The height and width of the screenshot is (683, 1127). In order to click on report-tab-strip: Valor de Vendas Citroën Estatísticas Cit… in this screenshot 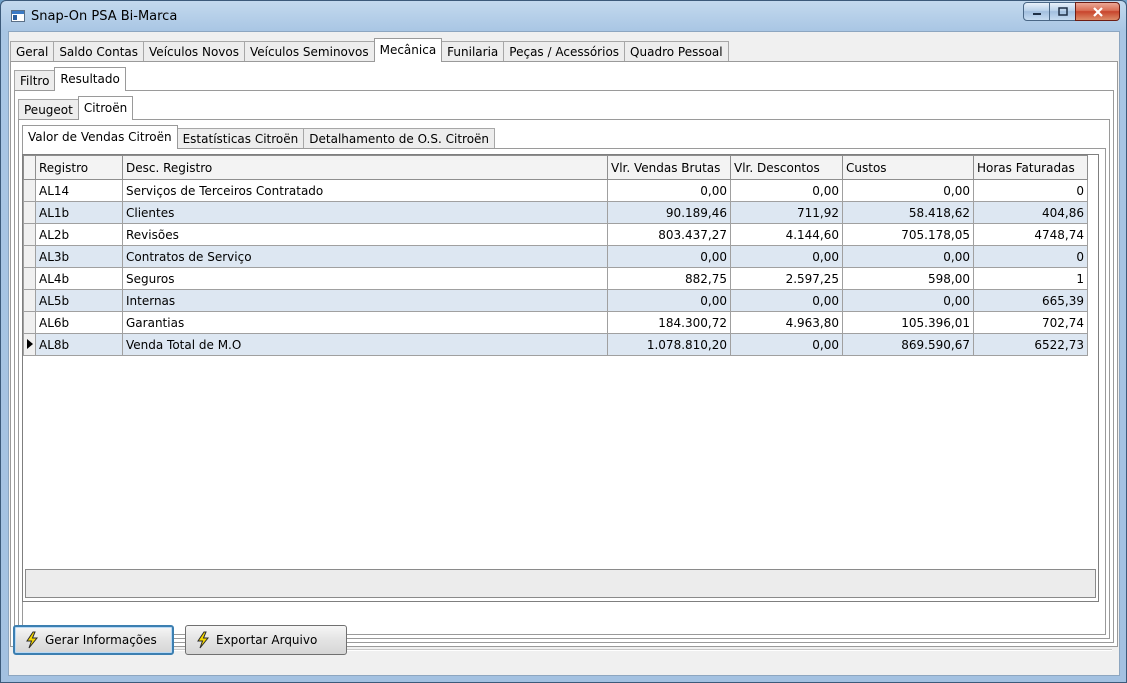, I will do `click(259, 137)`.